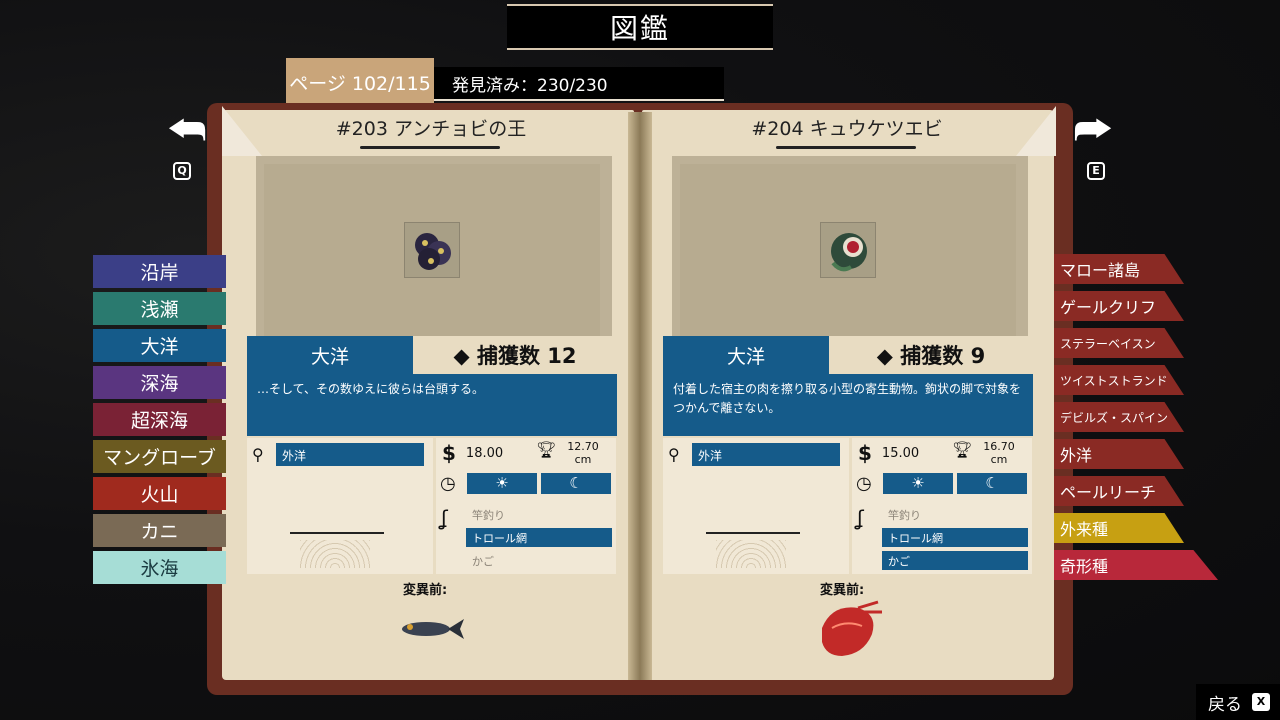 Image resolution: width=1280 pixels, height=720 pixels. What do you see at coordinates (430, 147) in the screenshot?
I see `left-title-underline` at bounding box center [430, 147].